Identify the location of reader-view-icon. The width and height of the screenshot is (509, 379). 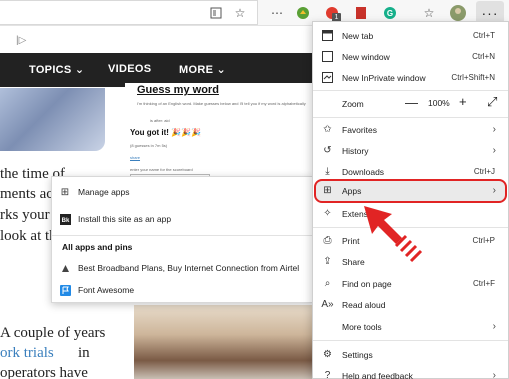
(216, 13).